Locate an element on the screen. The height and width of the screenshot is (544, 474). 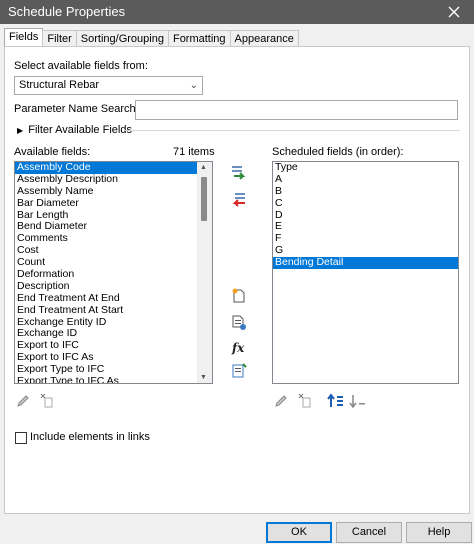
category-dropdown-value: Structural Rebar is located at coordinates (59, 85).